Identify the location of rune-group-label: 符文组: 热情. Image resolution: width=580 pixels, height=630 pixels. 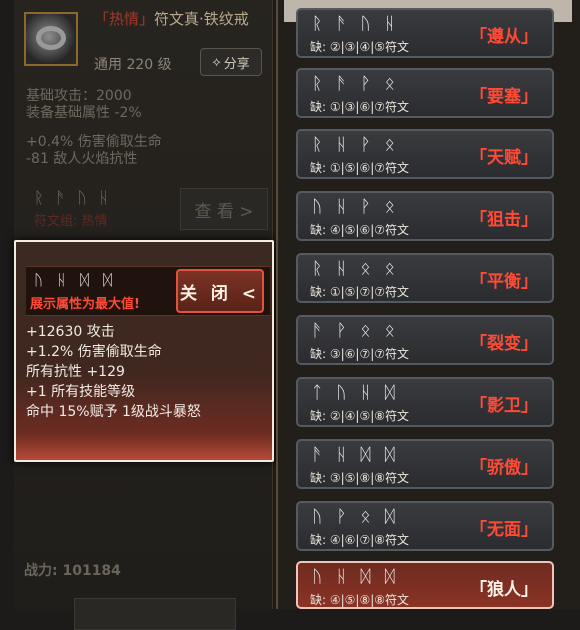
(71, 221).